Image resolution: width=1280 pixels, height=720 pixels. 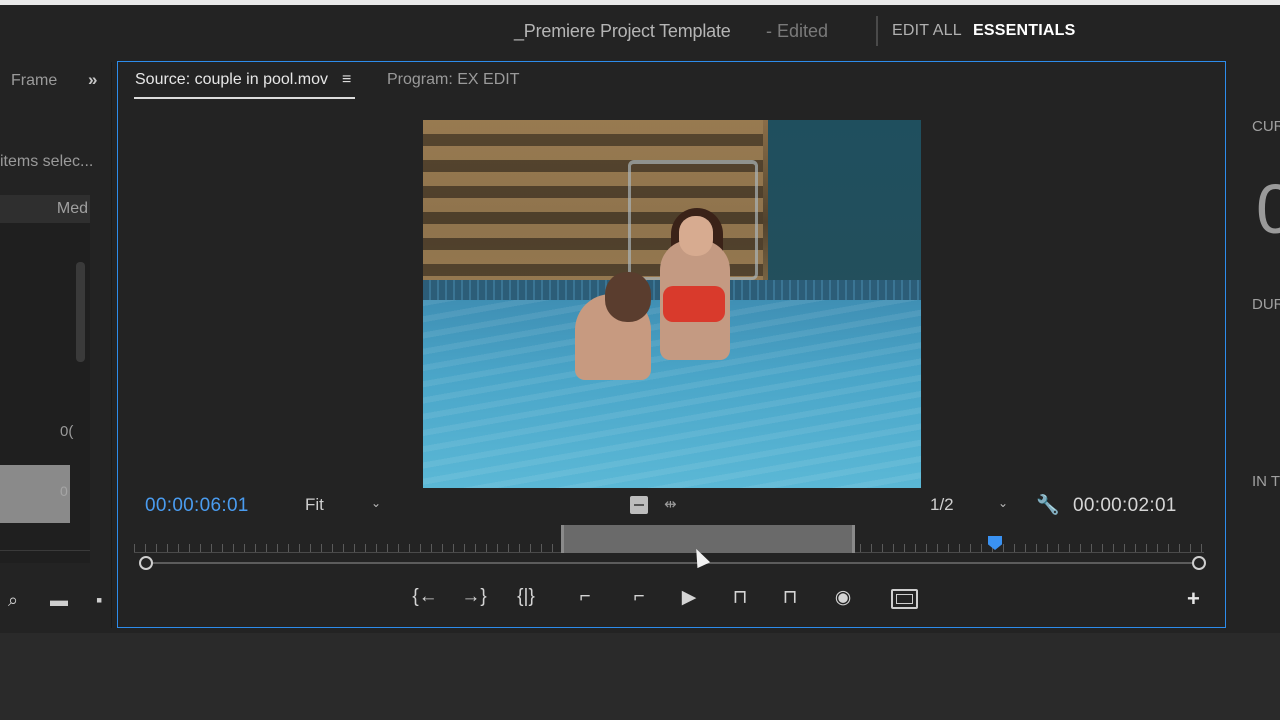 I want to click on overwrite-icon: ⊓, so click(x=790, y=597).